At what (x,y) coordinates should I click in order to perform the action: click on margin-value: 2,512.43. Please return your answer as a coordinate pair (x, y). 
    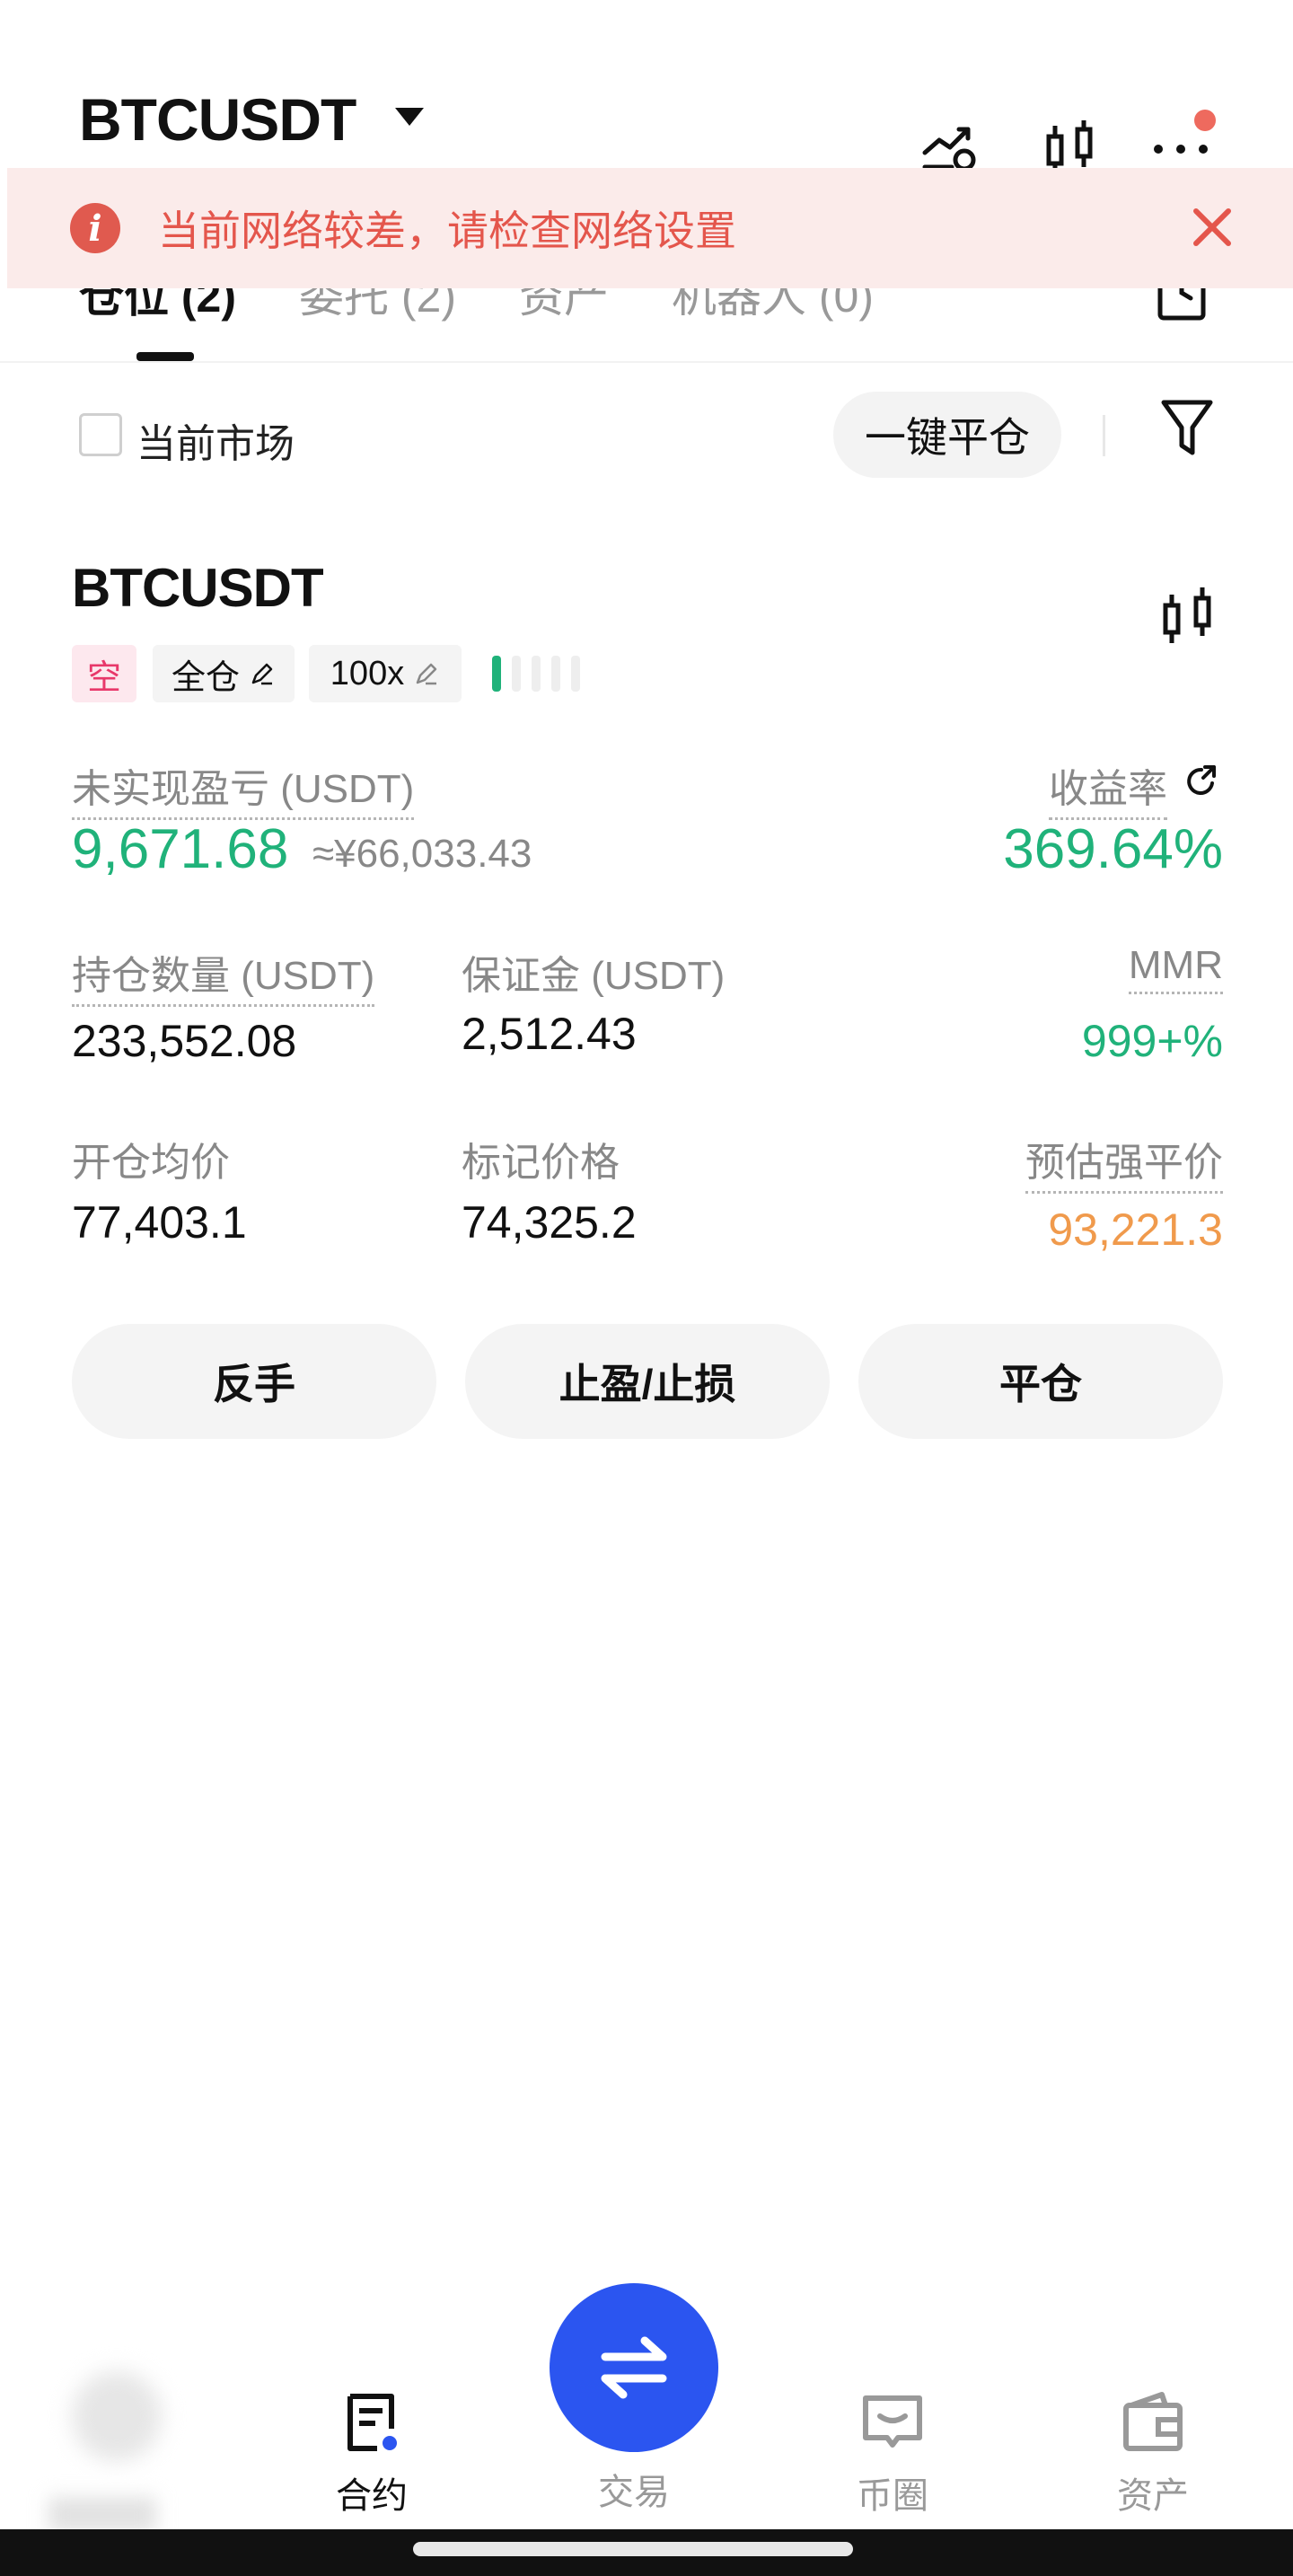
    Looking at the image, I should click on (549, 1034).